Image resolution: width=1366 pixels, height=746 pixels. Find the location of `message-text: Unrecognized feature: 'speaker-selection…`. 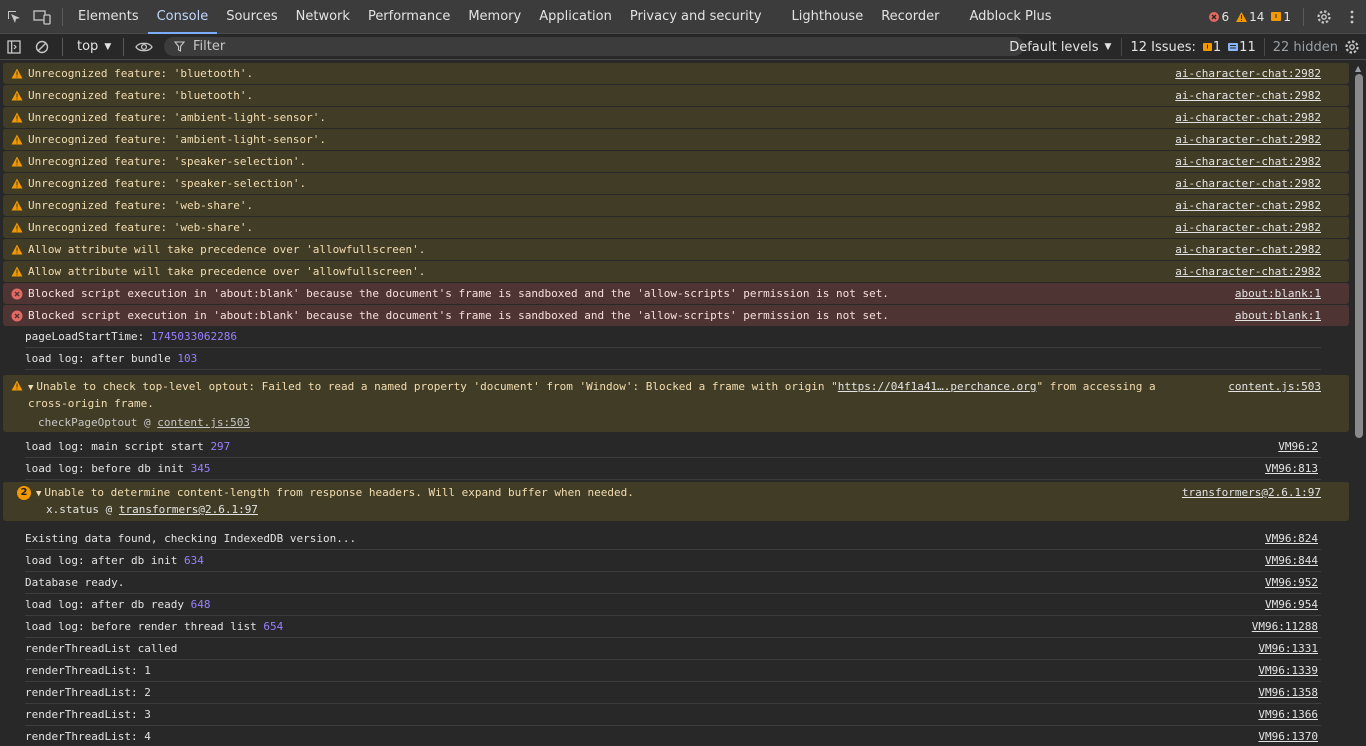

message-text: Unrecognized feature: 'speaker-selection… is located at coordinates (167, 161).